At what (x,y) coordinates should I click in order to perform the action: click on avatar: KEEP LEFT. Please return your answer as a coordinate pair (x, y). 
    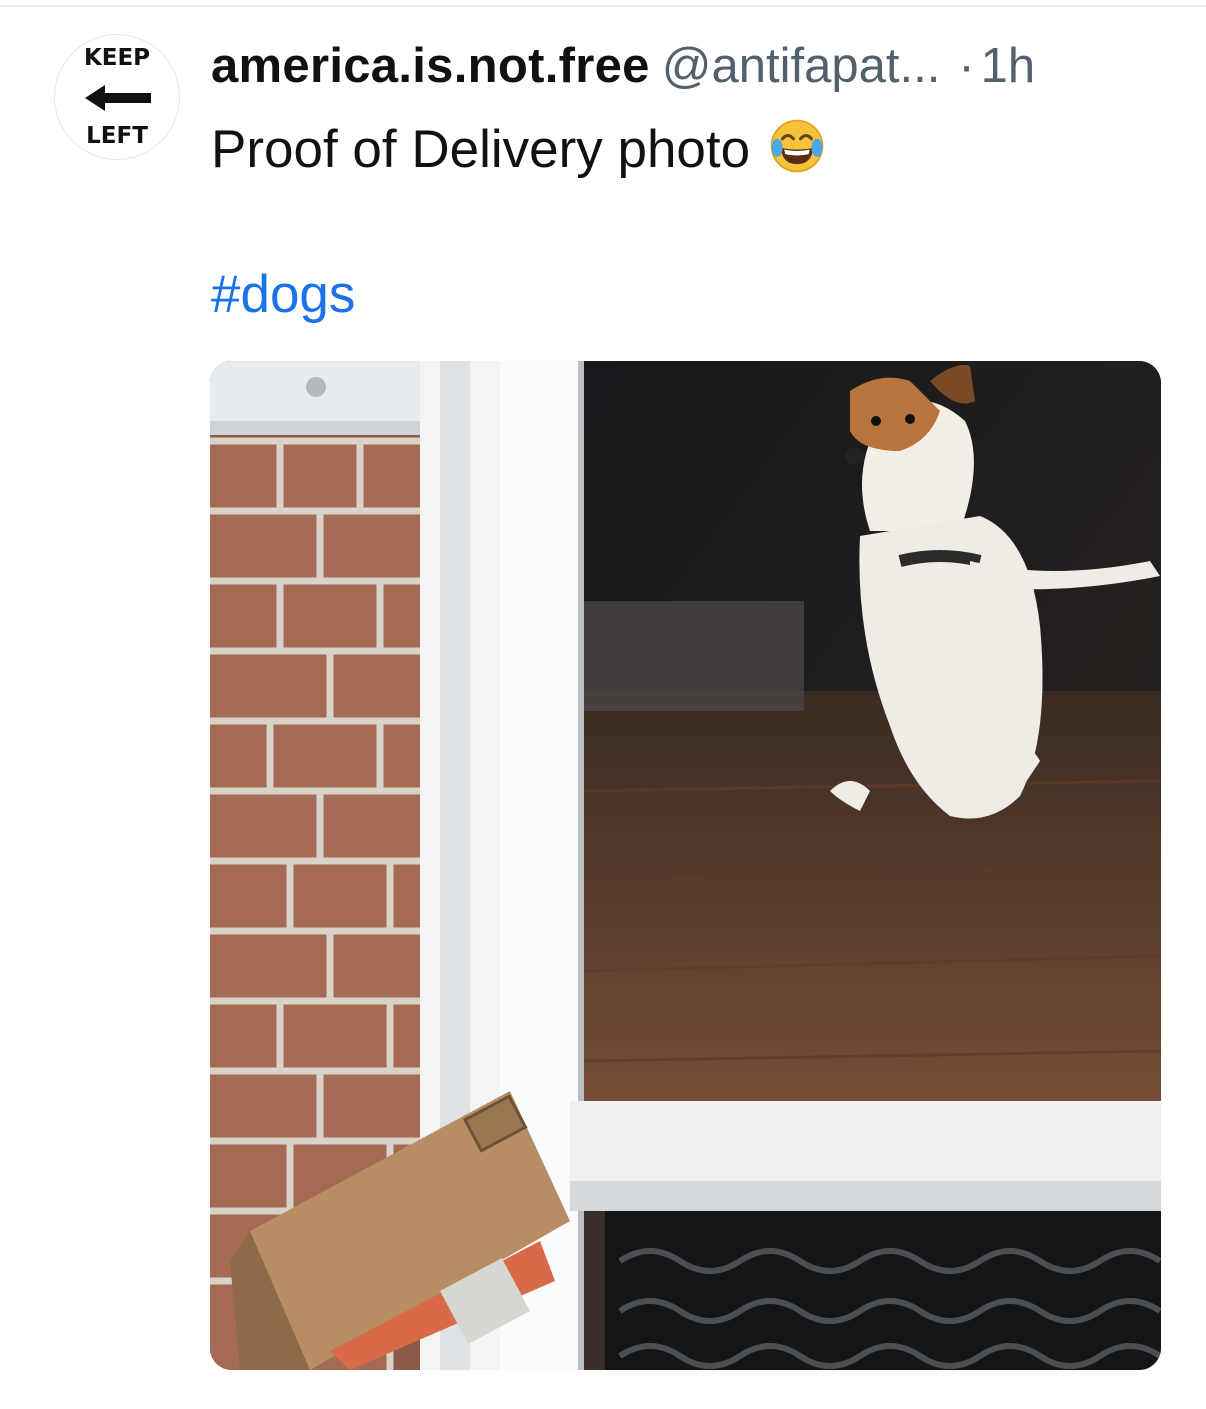
    Looking at the image, I should click on (117, 97).